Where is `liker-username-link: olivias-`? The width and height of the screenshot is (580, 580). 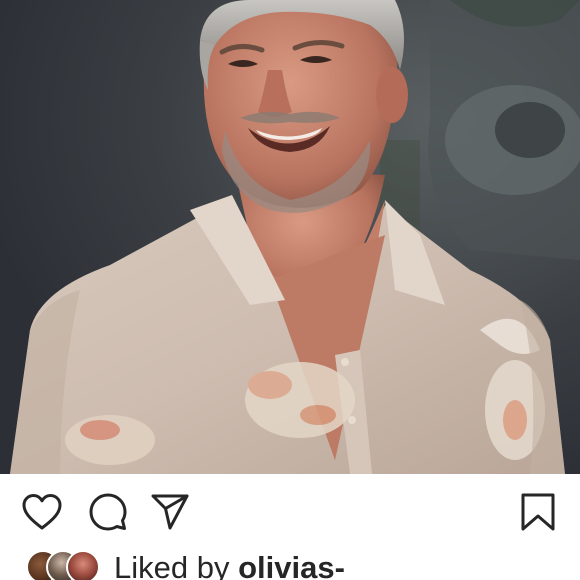
liker-username-link: olivias- is located at coordinates (291, 565).